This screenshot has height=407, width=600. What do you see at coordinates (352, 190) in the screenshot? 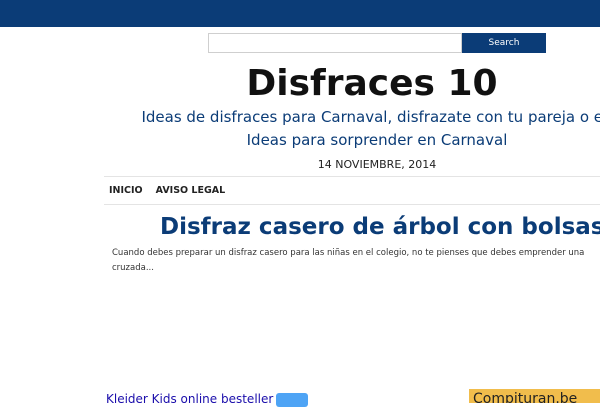
I see `main-navigation: INICIO AVISO LEGAL` at bounding box center [352, 190].